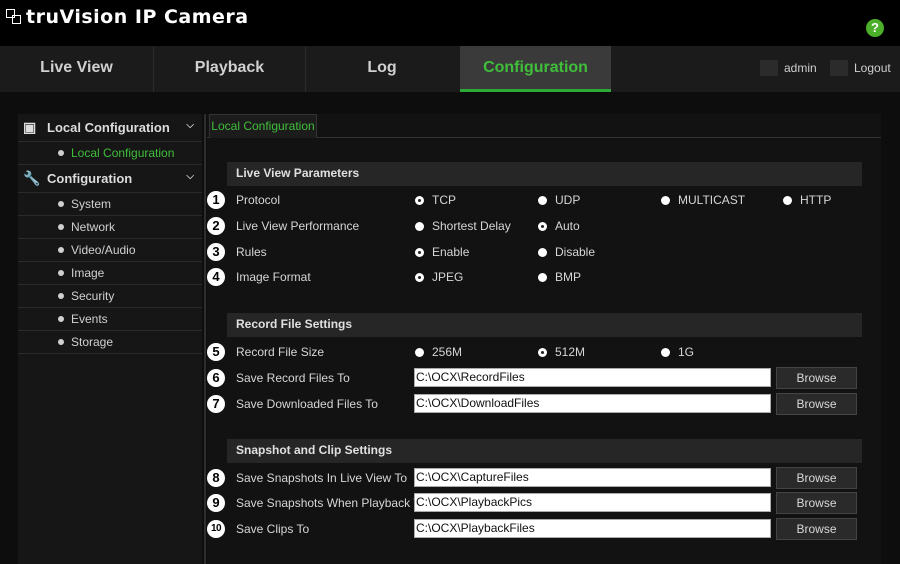  Describe the element at coordinates (110, 273) in the screenshot. I see `sidebar-item-image: Image` at that location.